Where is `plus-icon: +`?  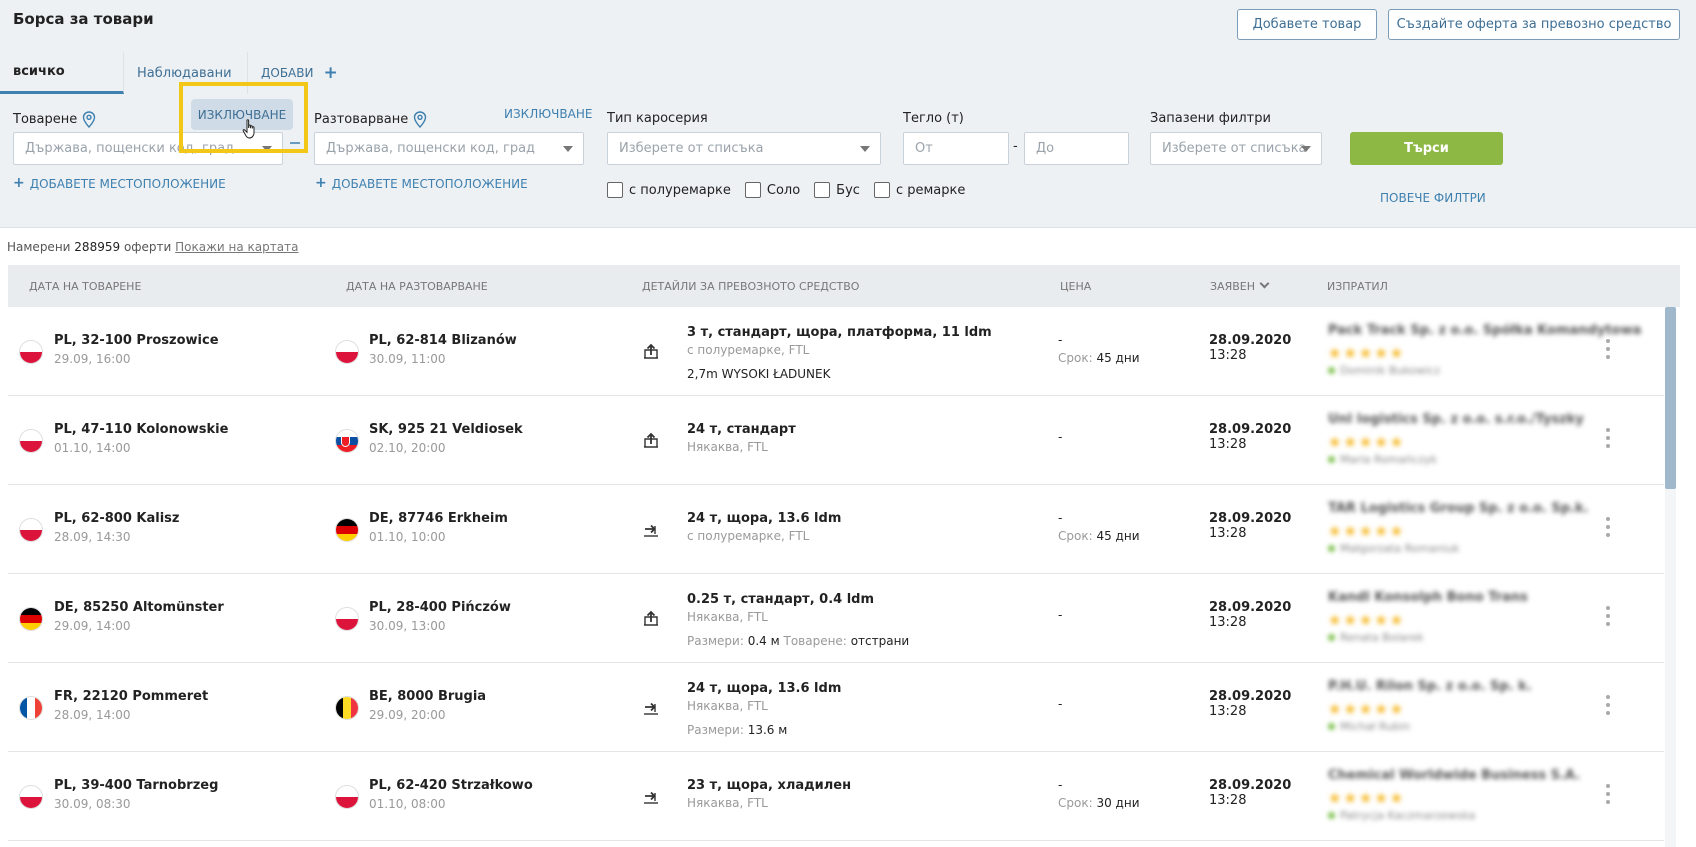
plus-icon: + is located at coordinates (19, 183).